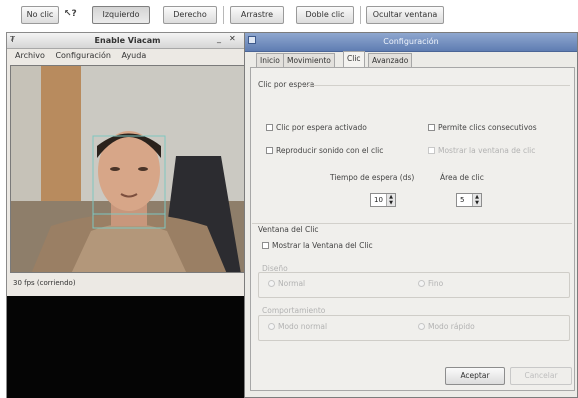 This screenshot has width=578, height=398. I want to click on design-thin-label: Fino, so click(436, 283).